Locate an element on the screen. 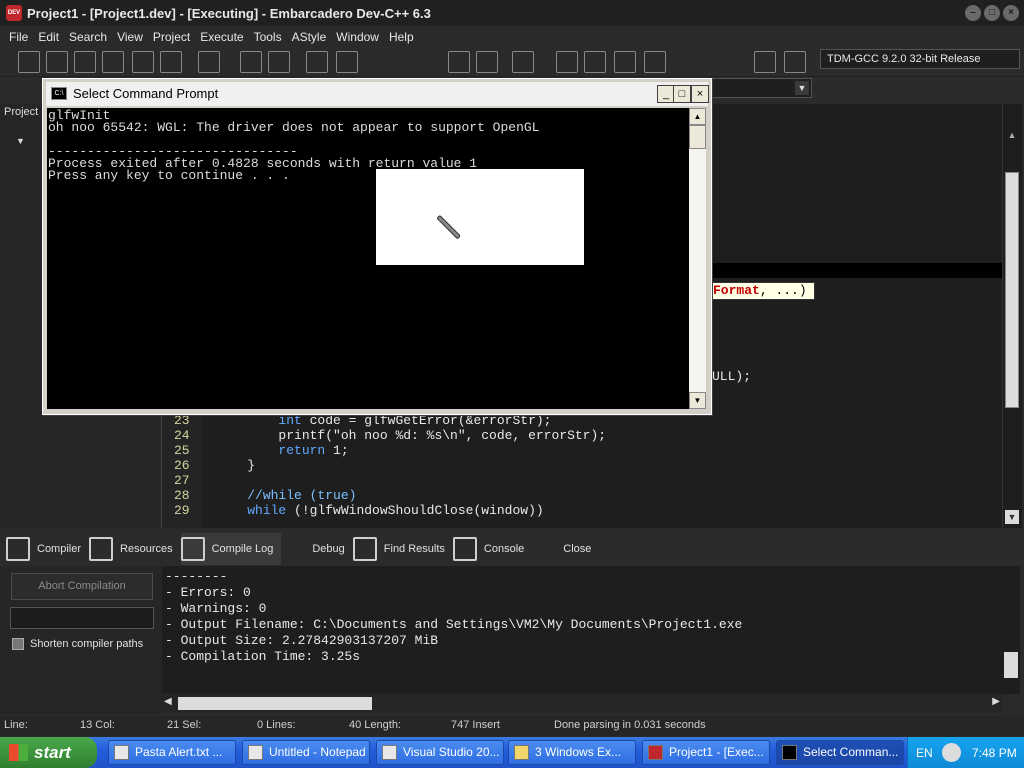 This screenshot has height=768, width=1024. close-all-icon is located at coordinates (171, 62).